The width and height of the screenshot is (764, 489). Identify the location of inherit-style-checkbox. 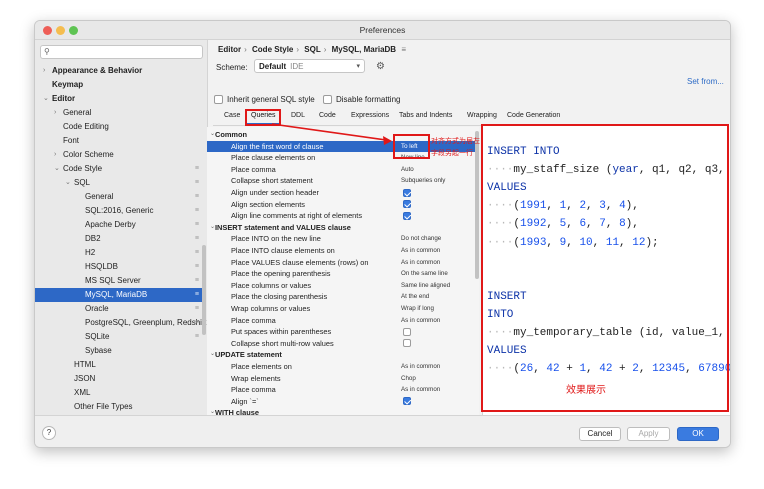
(218, 99).